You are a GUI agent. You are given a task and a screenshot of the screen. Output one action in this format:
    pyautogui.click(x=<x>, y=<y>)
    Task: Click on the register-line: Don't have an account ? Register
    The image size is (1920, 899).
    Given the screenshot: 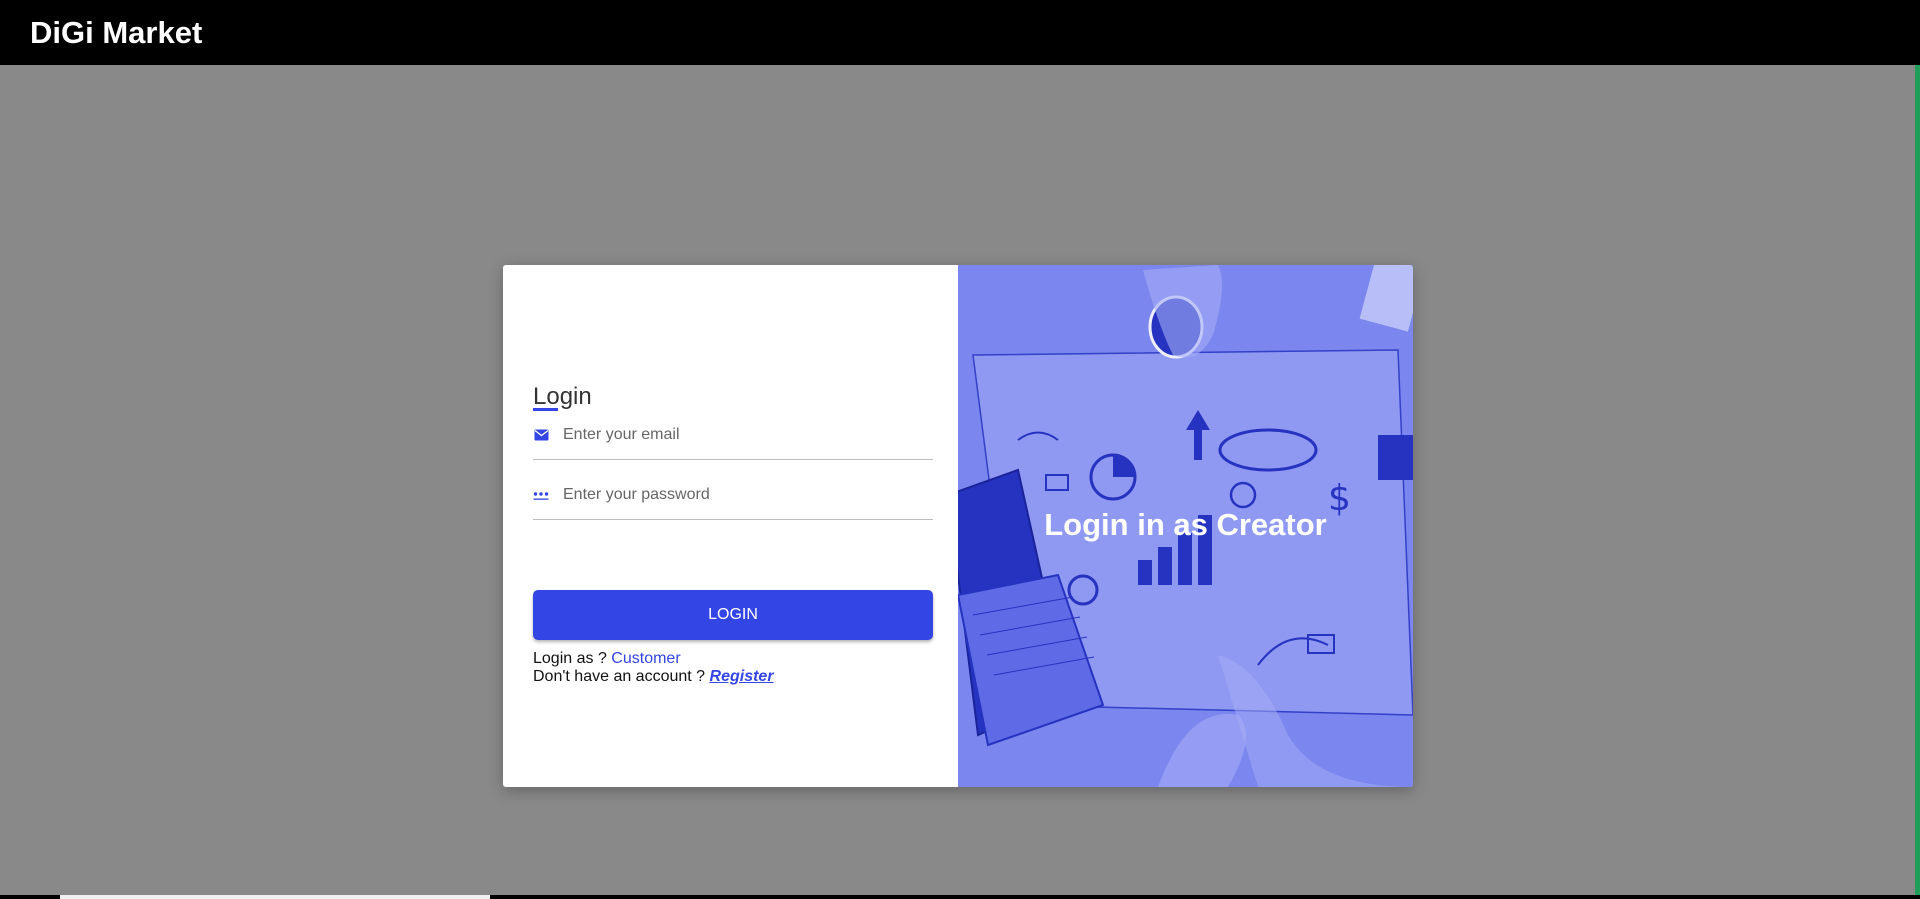 What is the action you would take?
    pyautogui.click(x=653, y=677)
    